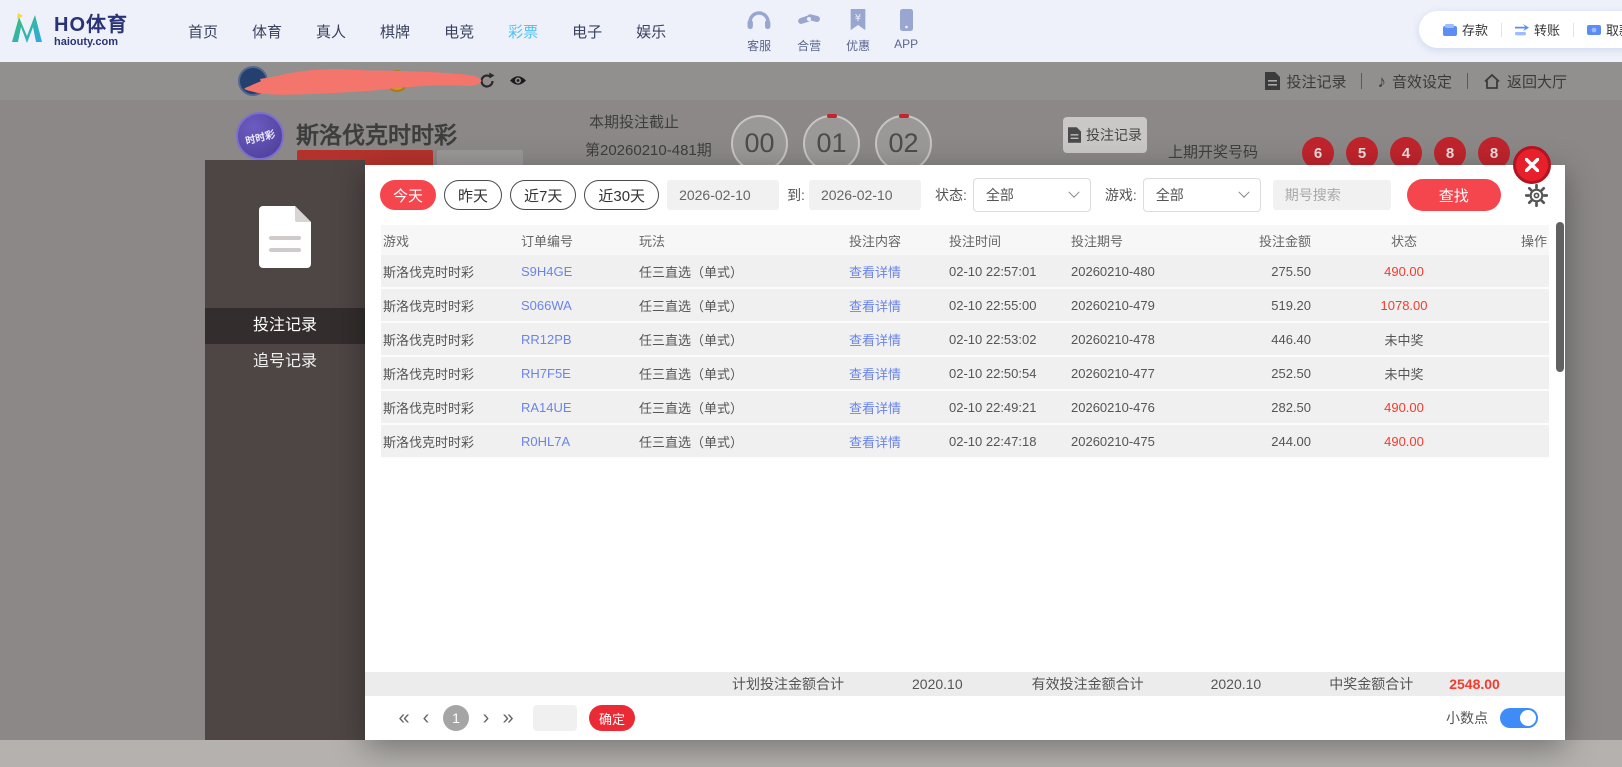 The image size is (1622, 767). Describe the element at coordinates (285, 326) in the screenshot. I see `sidebar-item-bet-record: 投注记录` at that location.